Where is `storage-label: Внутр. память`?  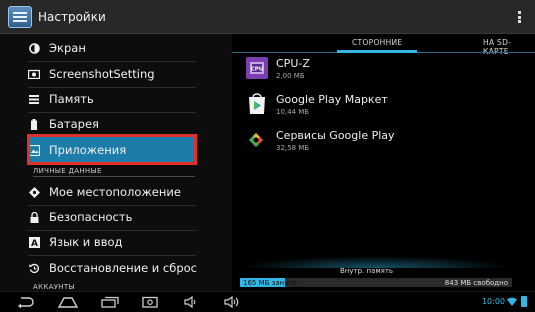
storage-label: Внутр. память is located at coordinates (367, 271).